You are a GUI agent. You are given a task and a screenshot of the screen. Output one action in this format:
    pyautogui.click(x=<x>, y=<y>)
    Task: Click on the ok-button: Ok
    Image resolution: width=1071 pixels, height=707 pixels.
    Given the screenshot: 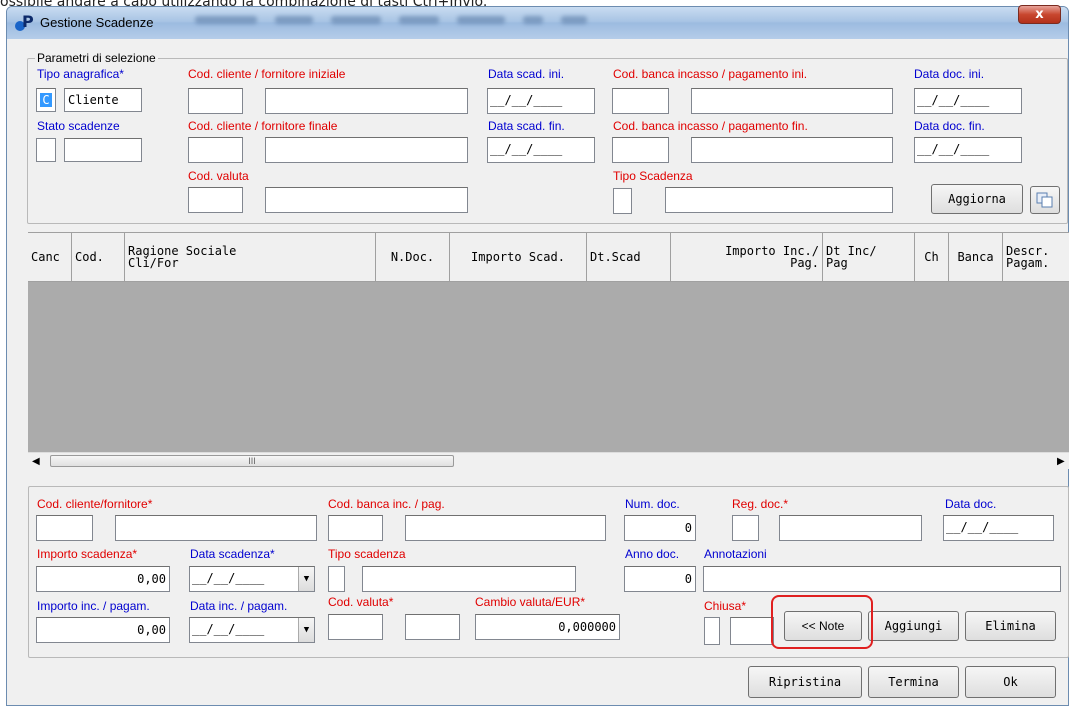 What is the action you would take?
    pyautogui.click(x=1010, y=682)
    